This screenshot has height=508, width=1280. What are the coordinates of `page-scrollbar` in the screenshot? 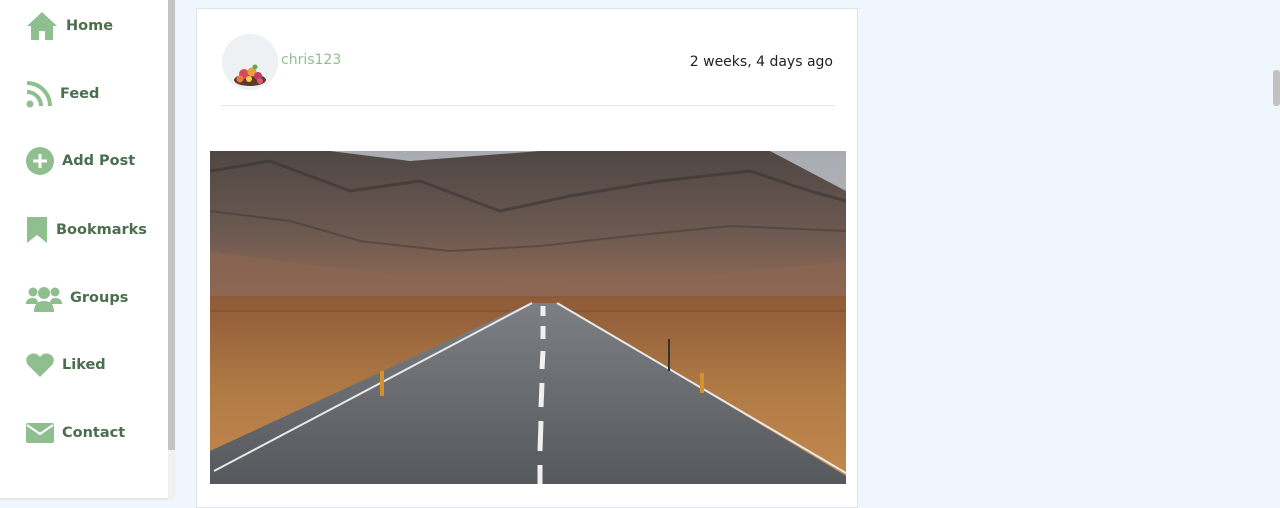 It's located at (1276, 88).